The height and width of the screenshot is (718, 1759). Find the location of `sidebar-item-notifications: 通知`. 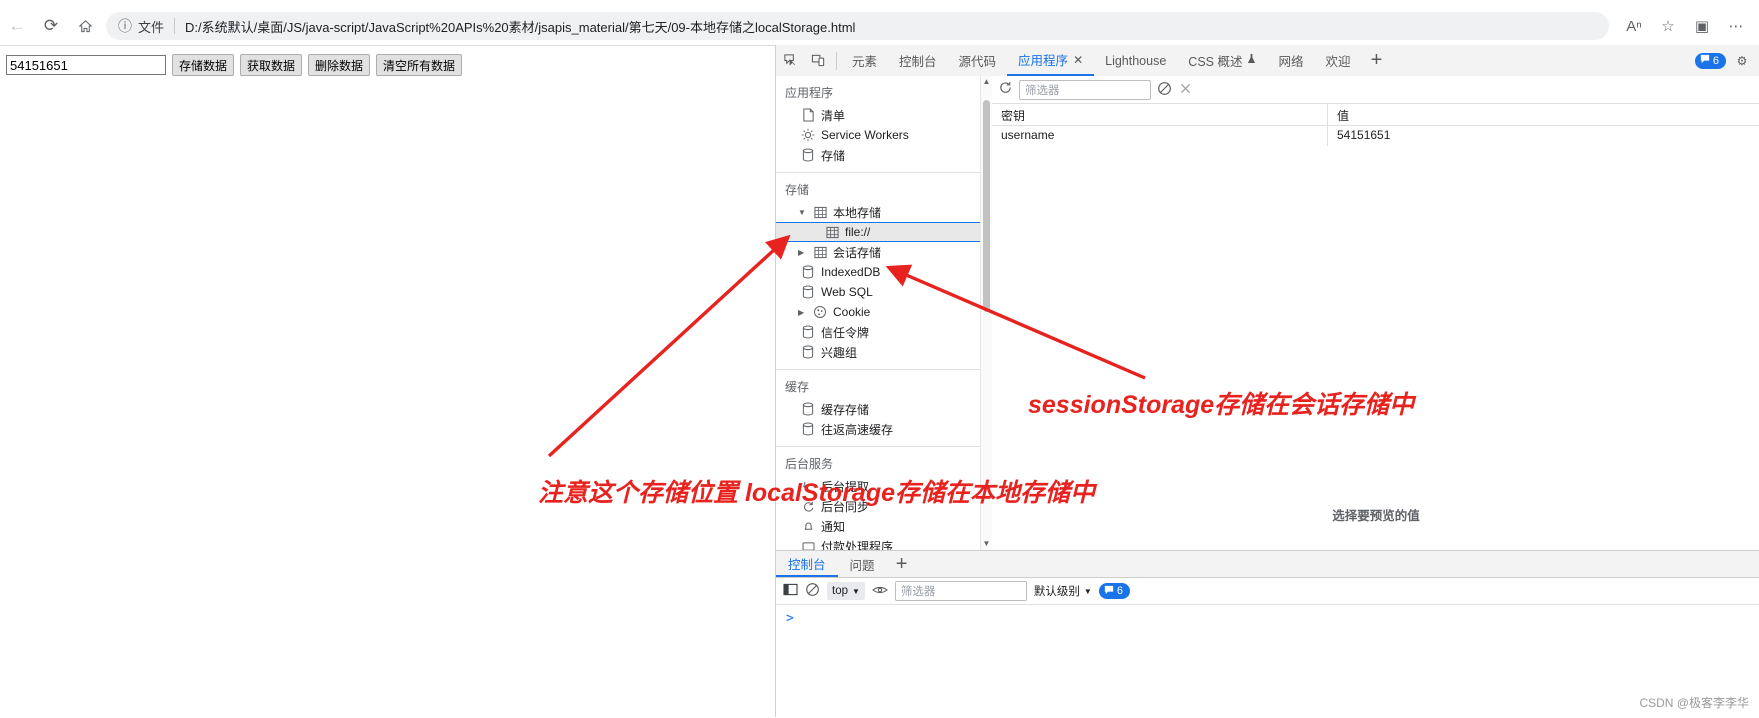

sidebar-item-notifications: 通知 is located at coordinates (883, 526).